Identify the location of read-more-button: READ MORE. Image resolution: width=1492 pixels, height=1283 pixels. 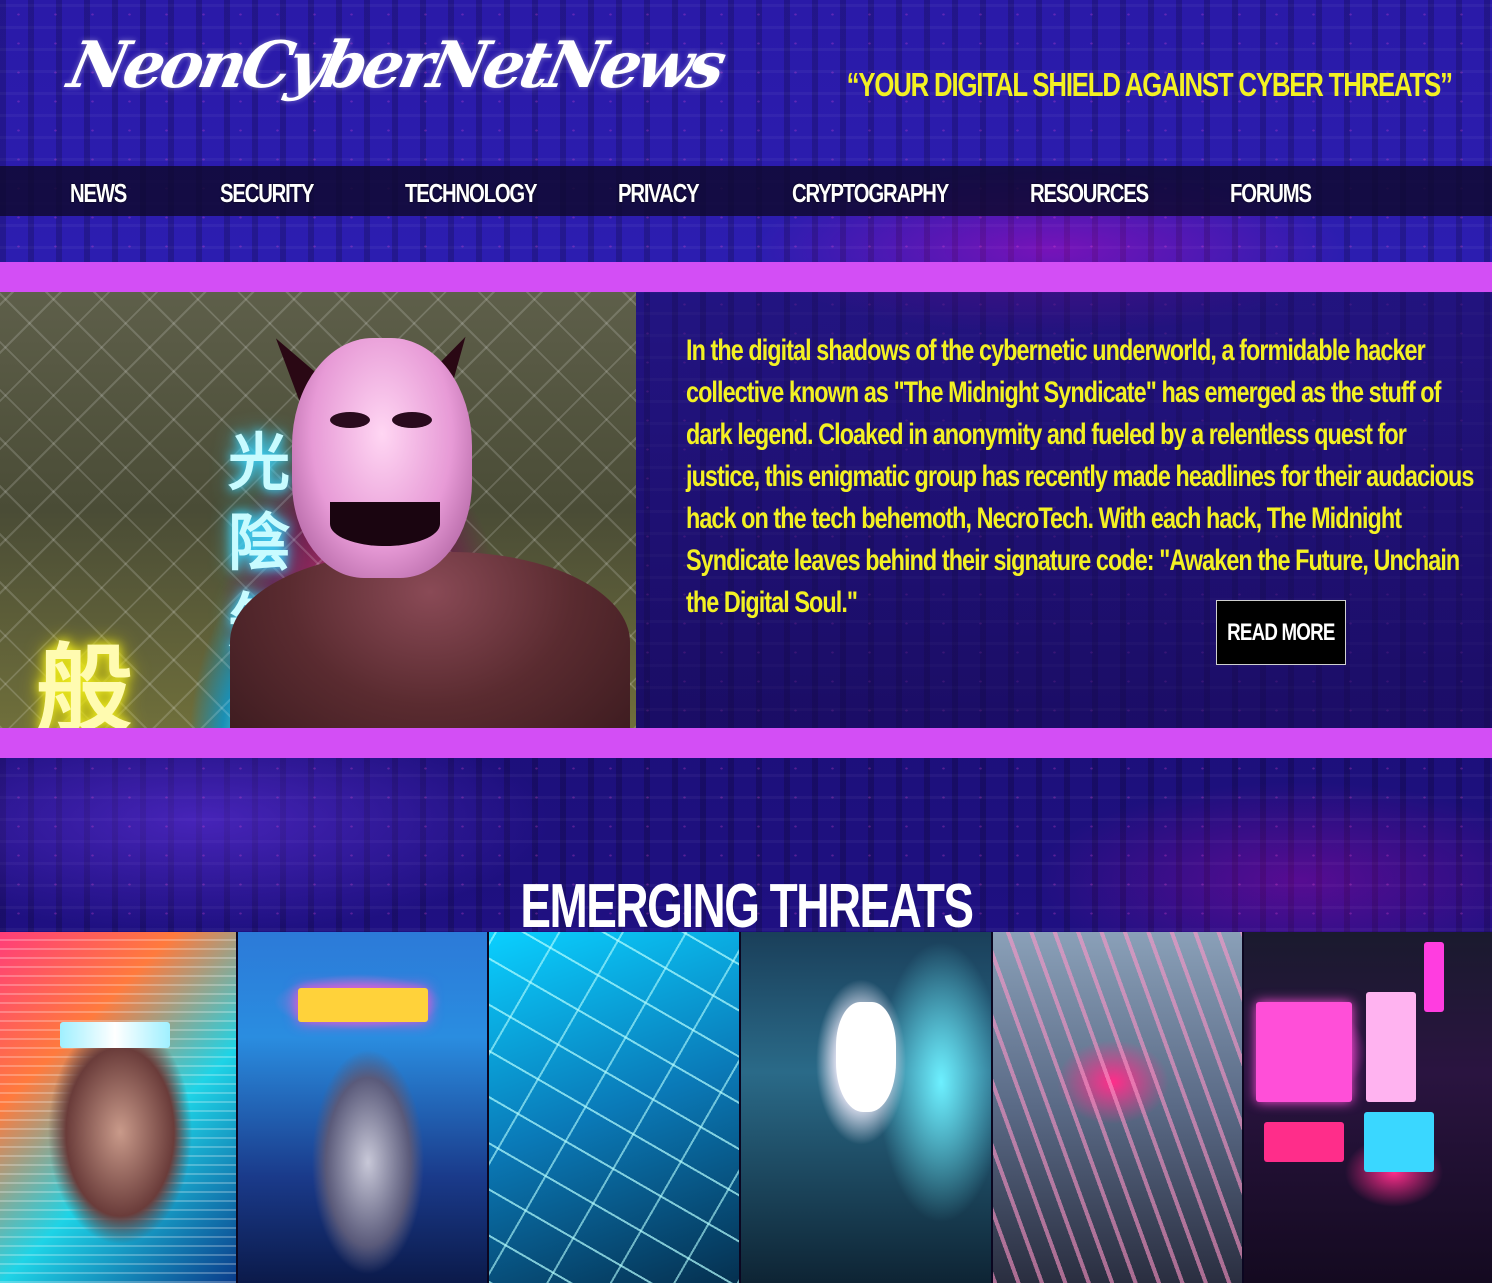
(1281, 632).